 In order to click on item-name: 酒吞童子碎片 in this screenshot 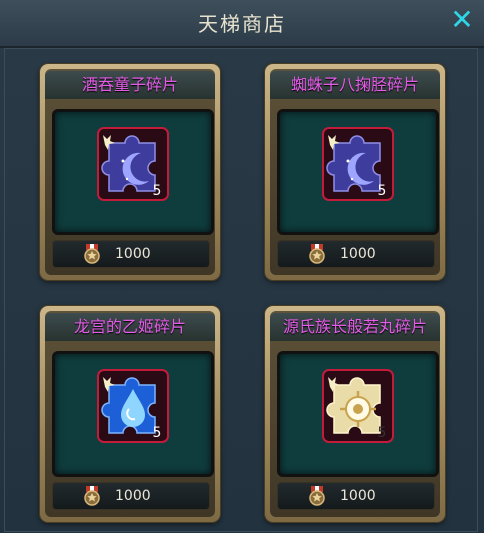, I will do `click(130, 85)`.